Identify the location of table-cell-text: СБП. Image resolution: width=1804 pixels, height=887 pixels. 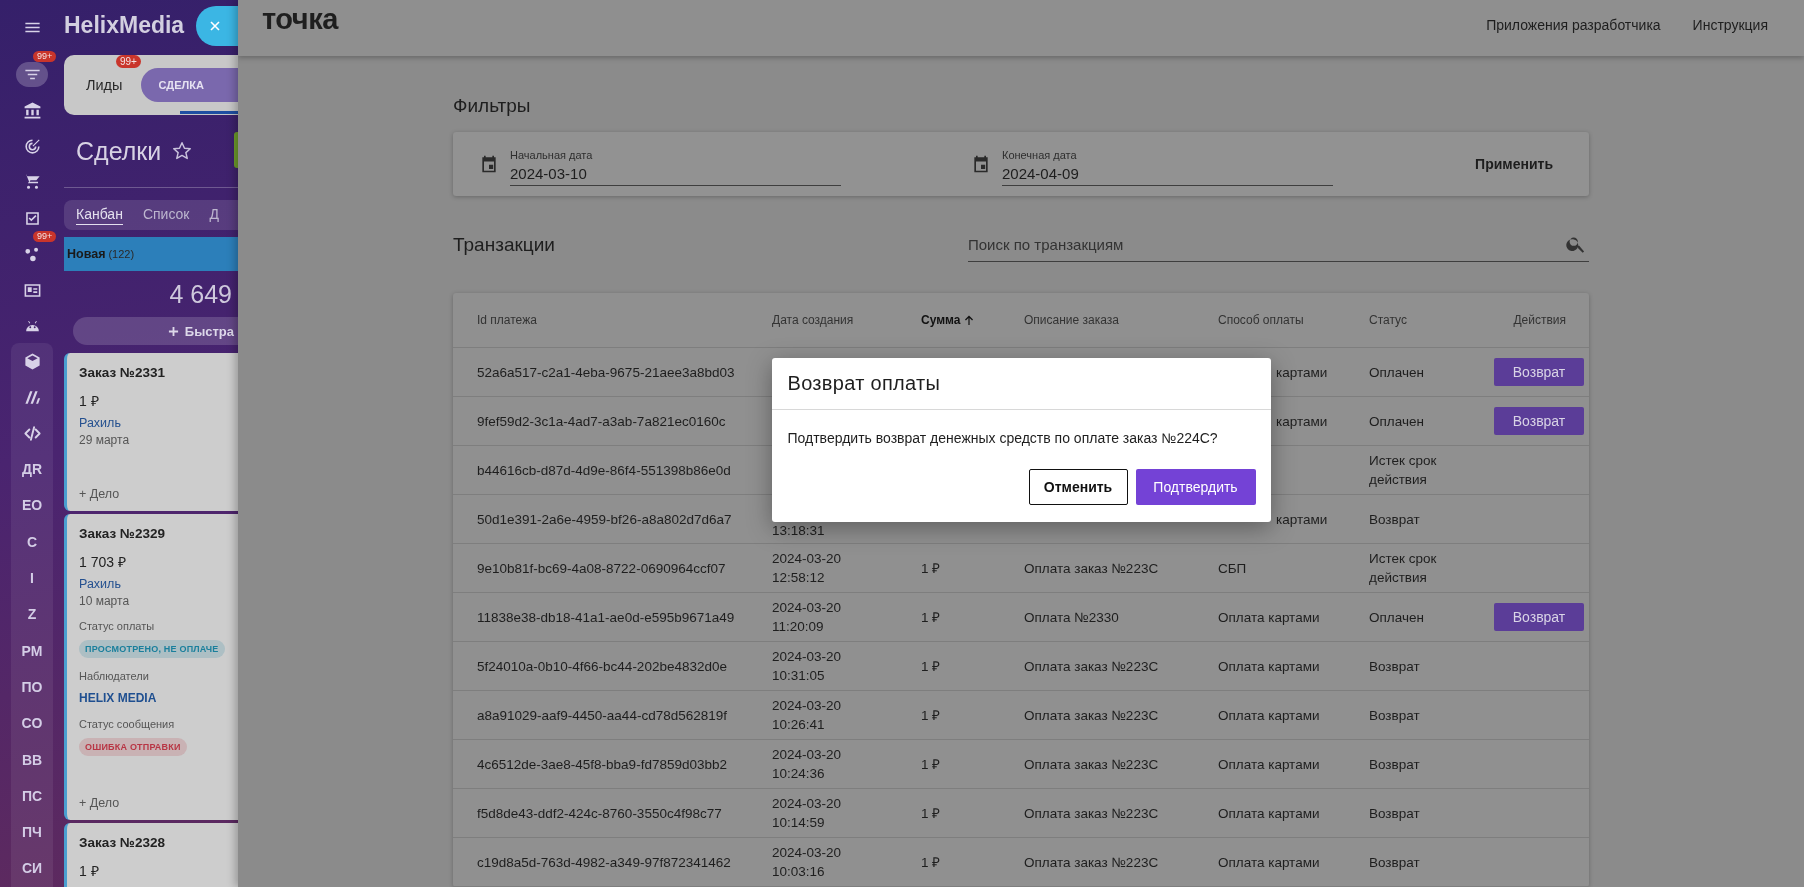
(1233, 568).